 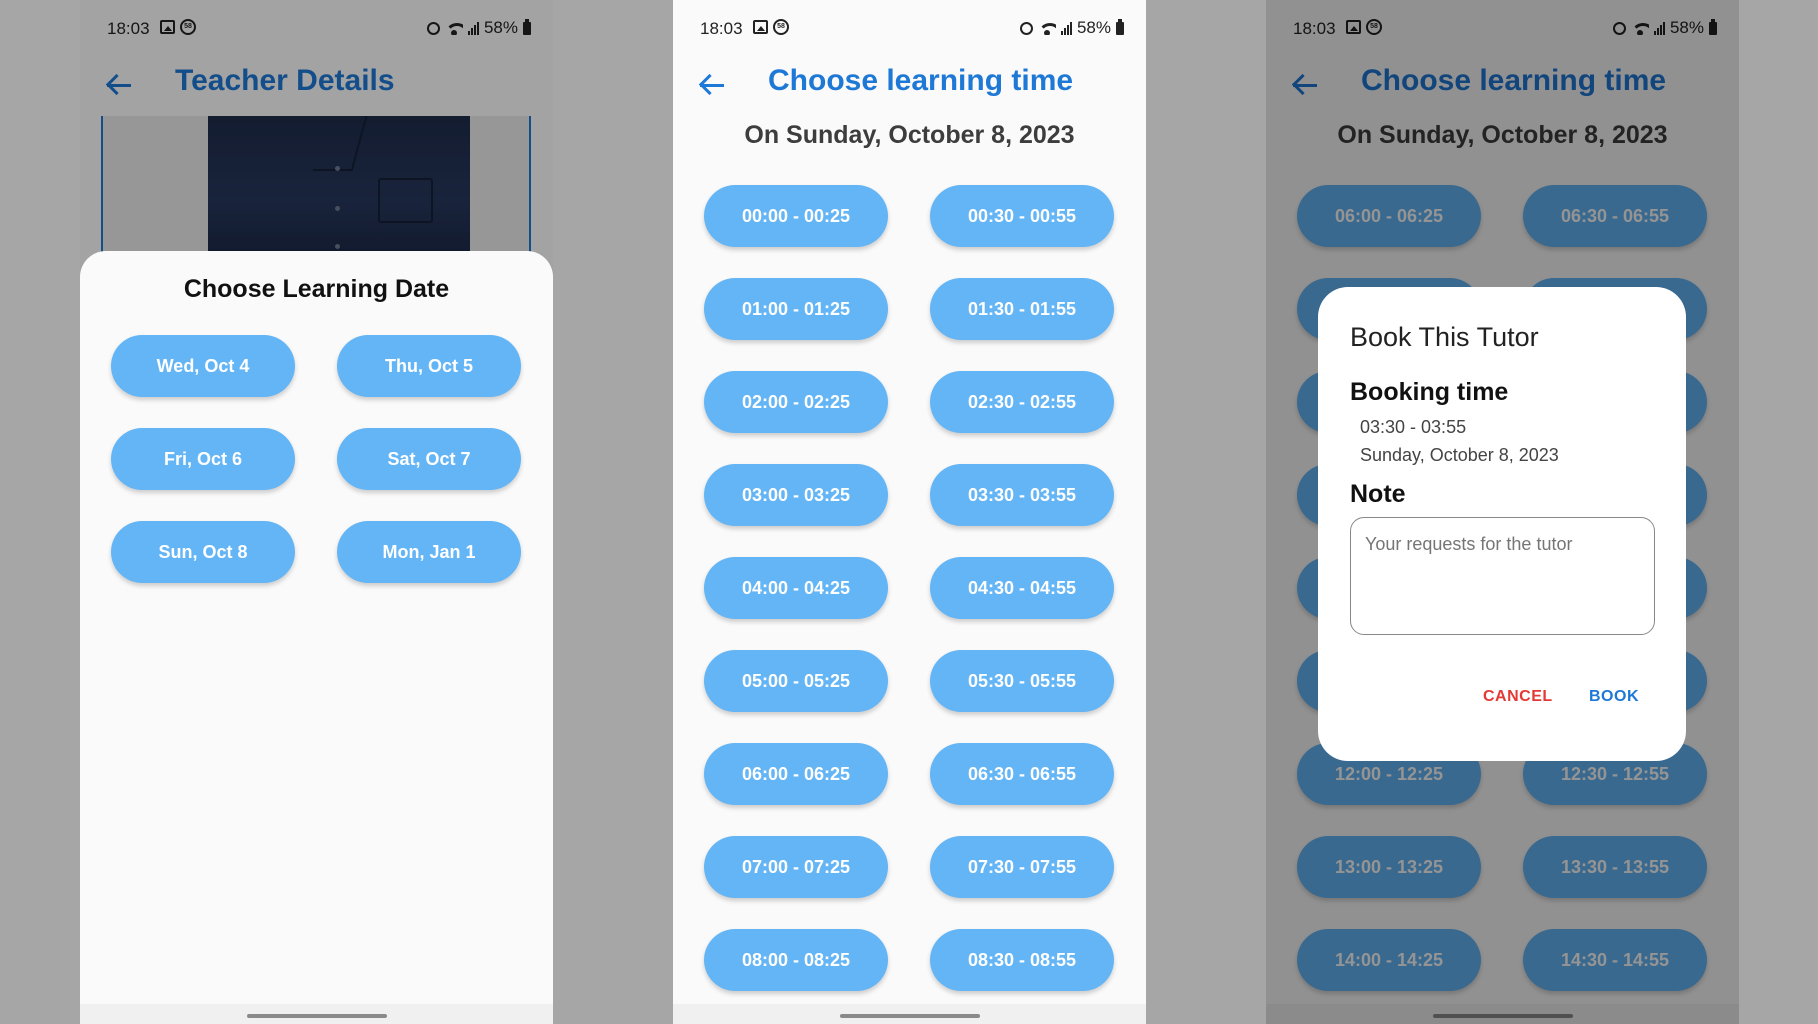 I want to click on time-slot-button: 05:00 - 05:25, so click(x=796, y=681).